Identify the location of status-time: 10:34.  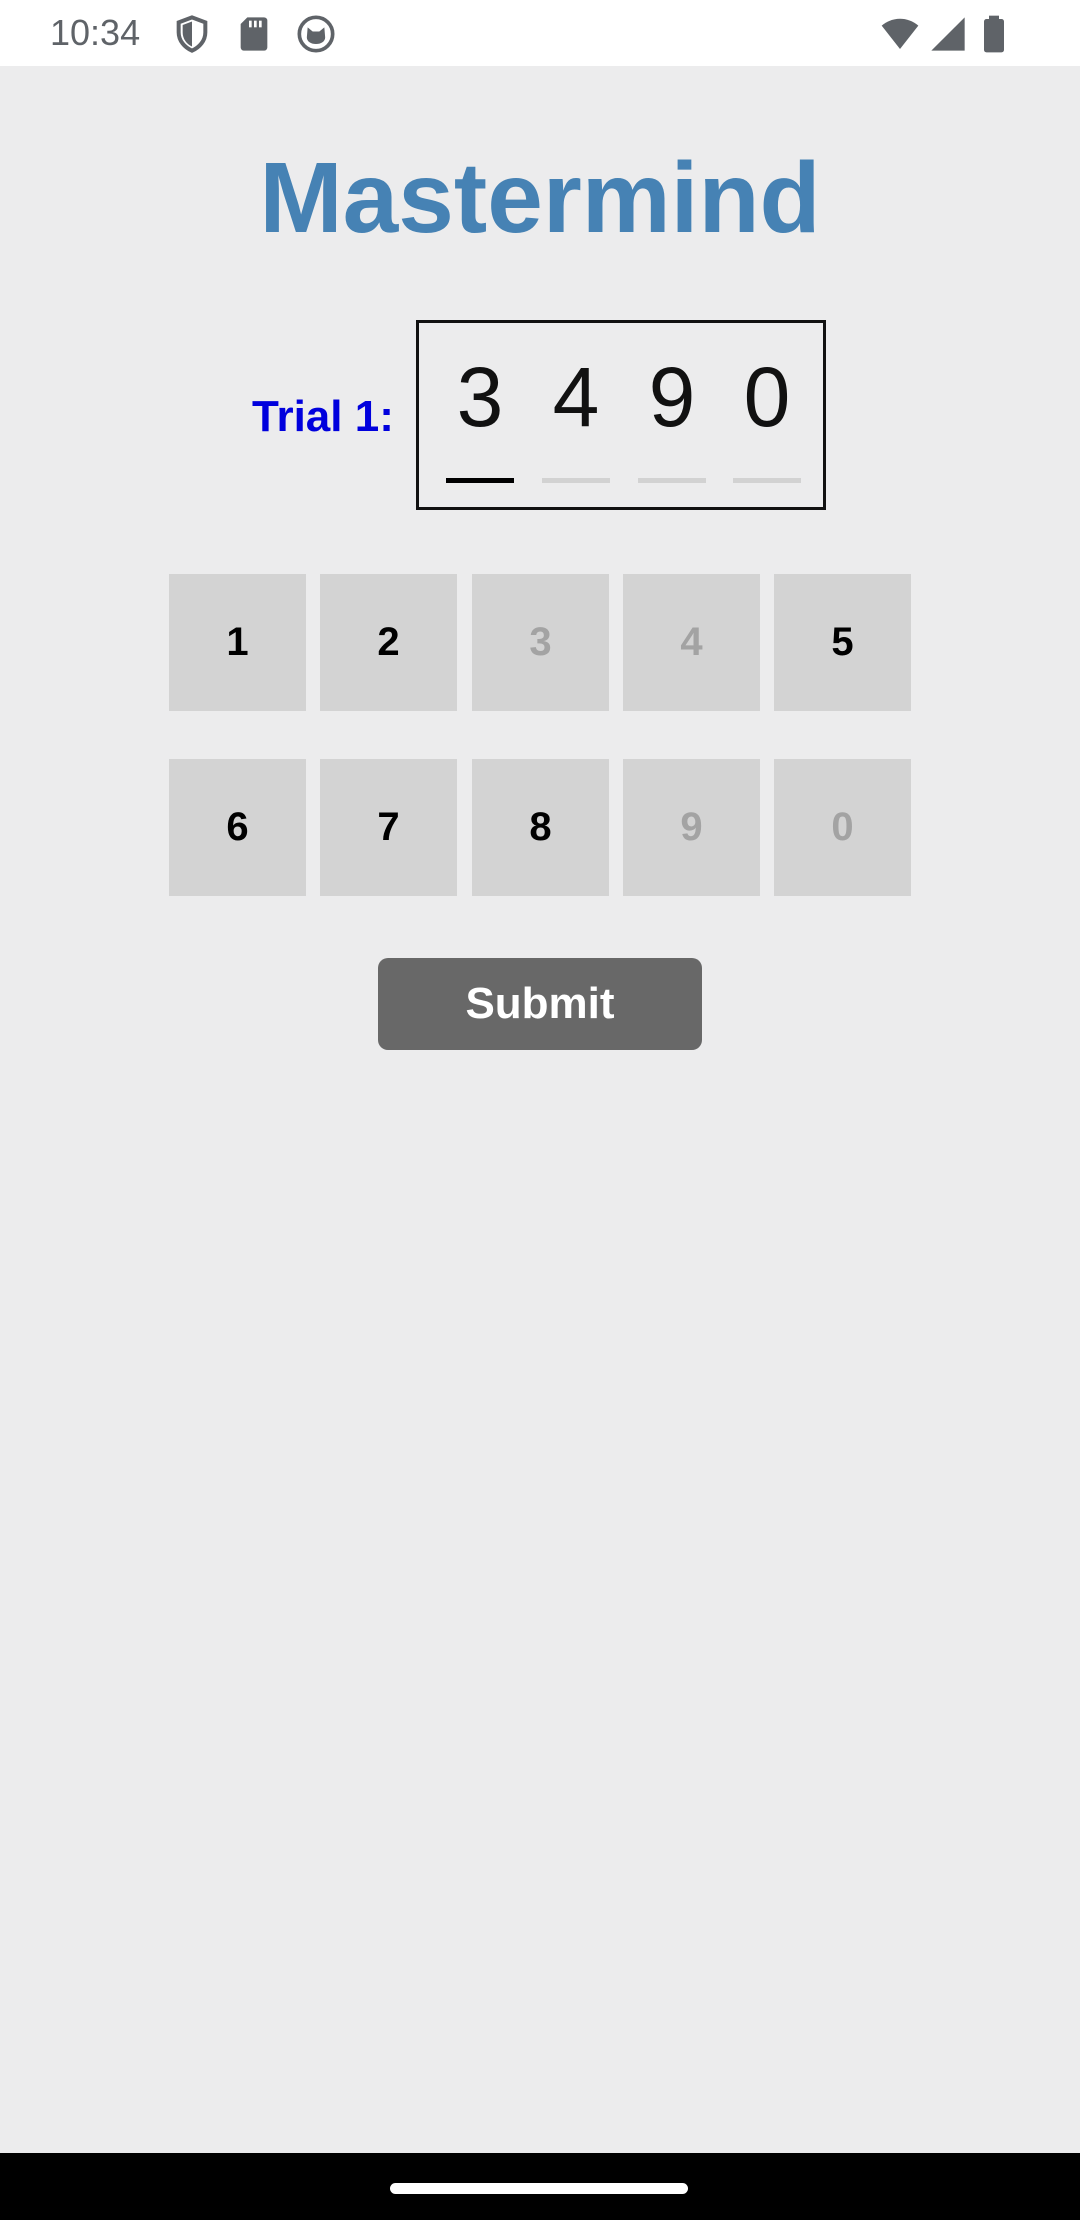
(95, 32).